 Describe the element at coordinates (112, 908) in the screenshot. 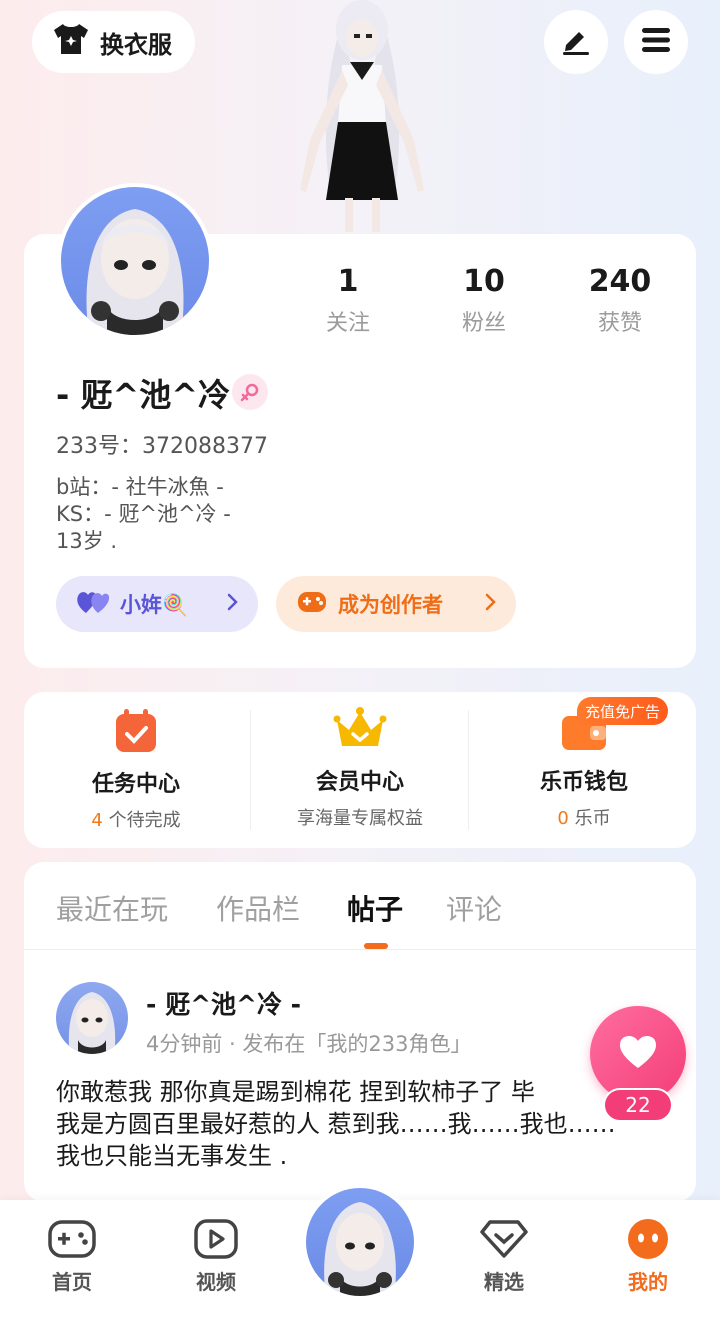

I see `tab-recent-play: 最近在玩` at that location.